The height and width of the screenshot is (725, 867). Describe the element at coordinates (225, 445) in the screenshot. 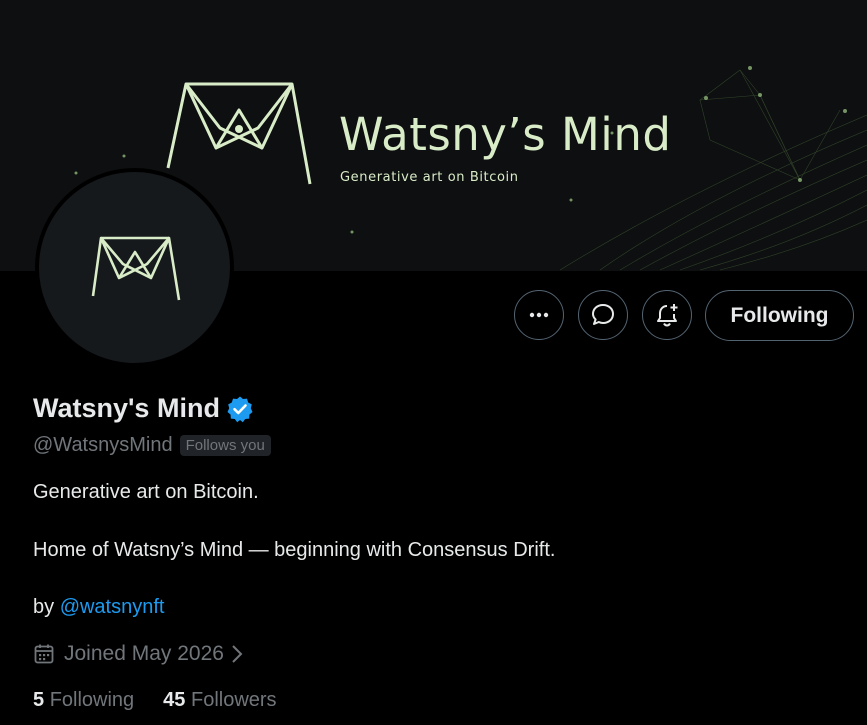

I see `follows-you-badge: Follows you` at that location.